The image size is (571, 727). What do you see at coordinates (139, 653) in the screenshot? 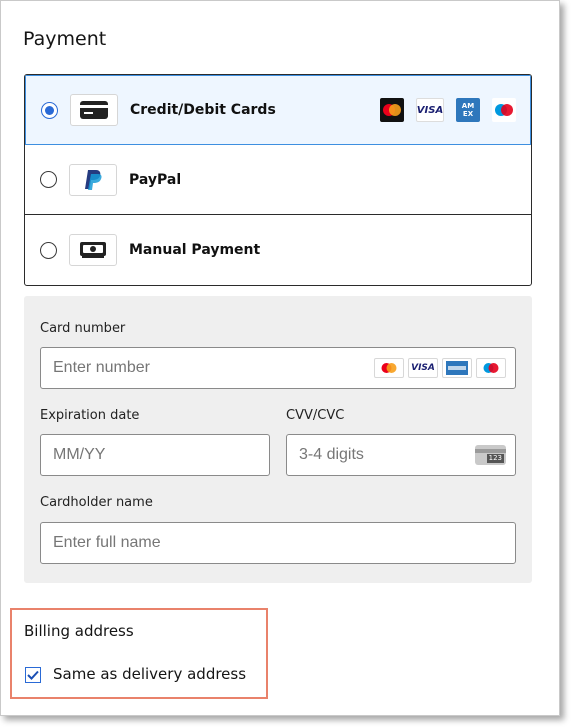
I see `billing-address-section: Billing address Same as delivery address` at bounding box center [139, 653].